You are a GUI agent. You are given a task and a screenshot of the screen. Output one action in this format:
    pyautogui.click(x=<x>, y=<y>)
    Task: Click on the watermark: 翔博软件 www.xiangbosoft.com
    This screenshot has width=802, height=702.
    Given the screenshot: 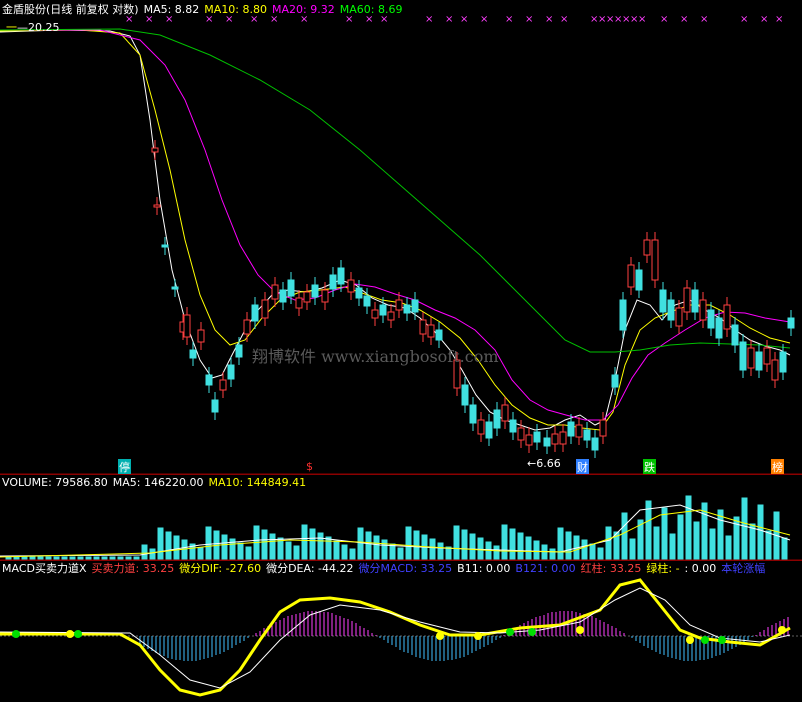 What is the action you would take?
    pyautogui.click(x=375, y=356)
    